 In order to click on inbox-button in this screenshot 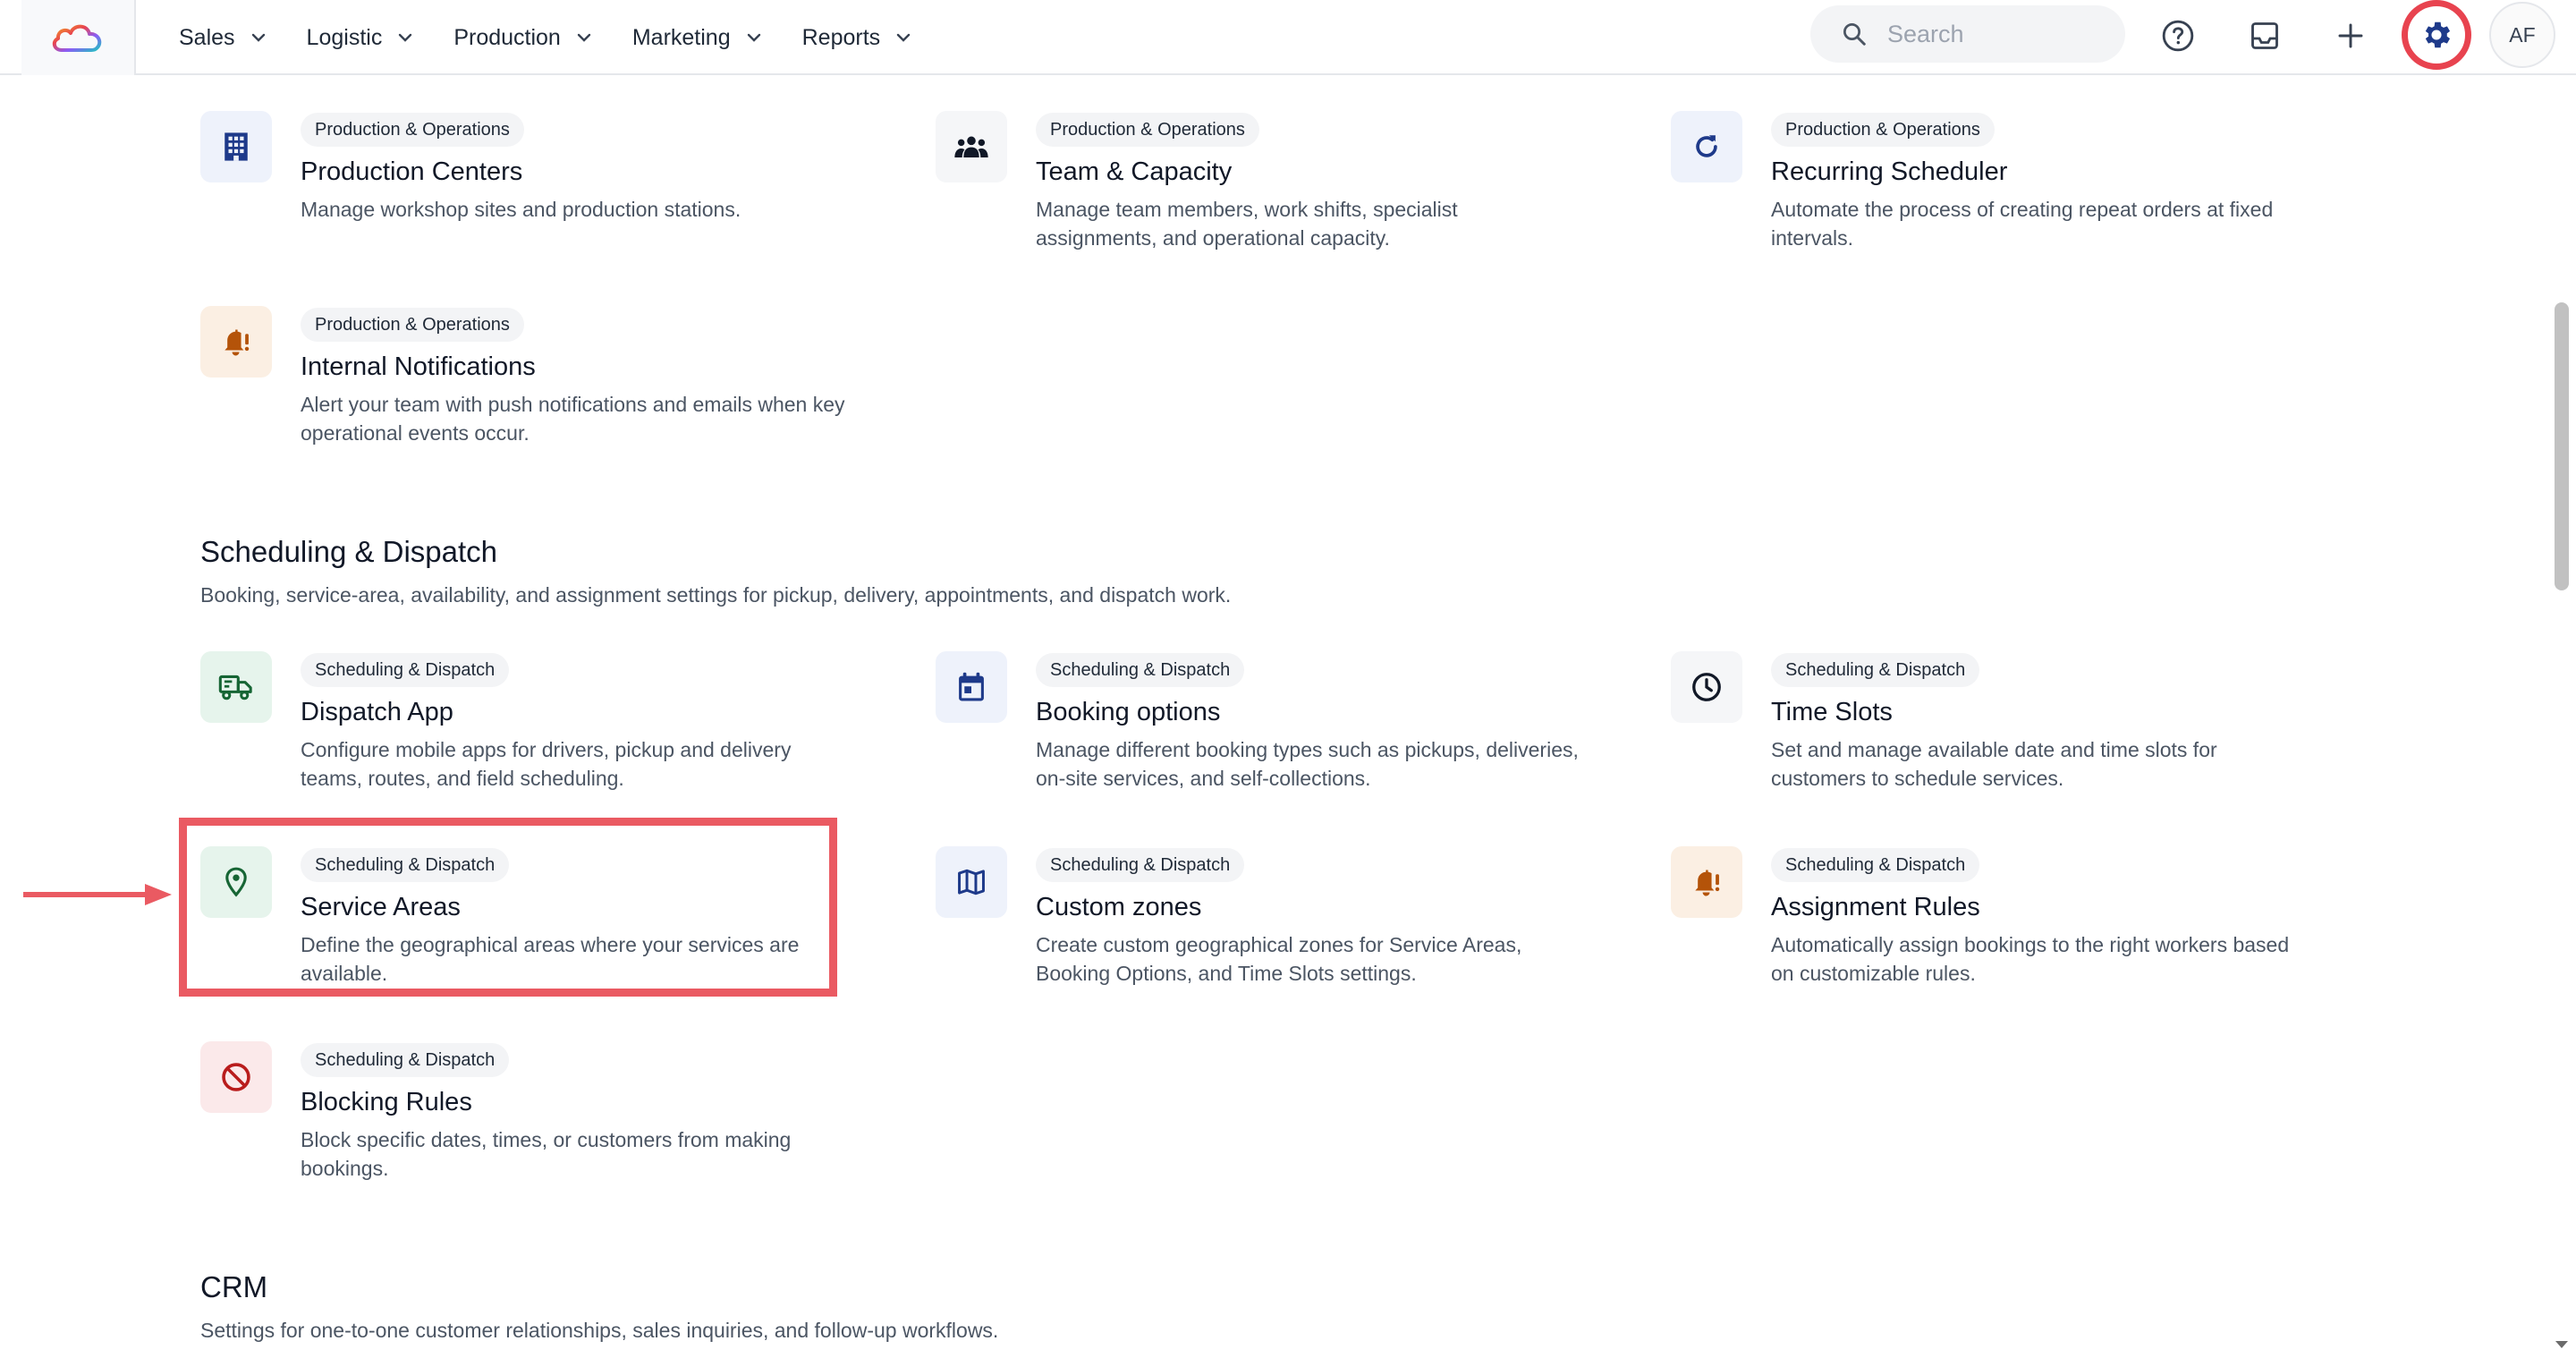, I will do `click(2264, 35)`.